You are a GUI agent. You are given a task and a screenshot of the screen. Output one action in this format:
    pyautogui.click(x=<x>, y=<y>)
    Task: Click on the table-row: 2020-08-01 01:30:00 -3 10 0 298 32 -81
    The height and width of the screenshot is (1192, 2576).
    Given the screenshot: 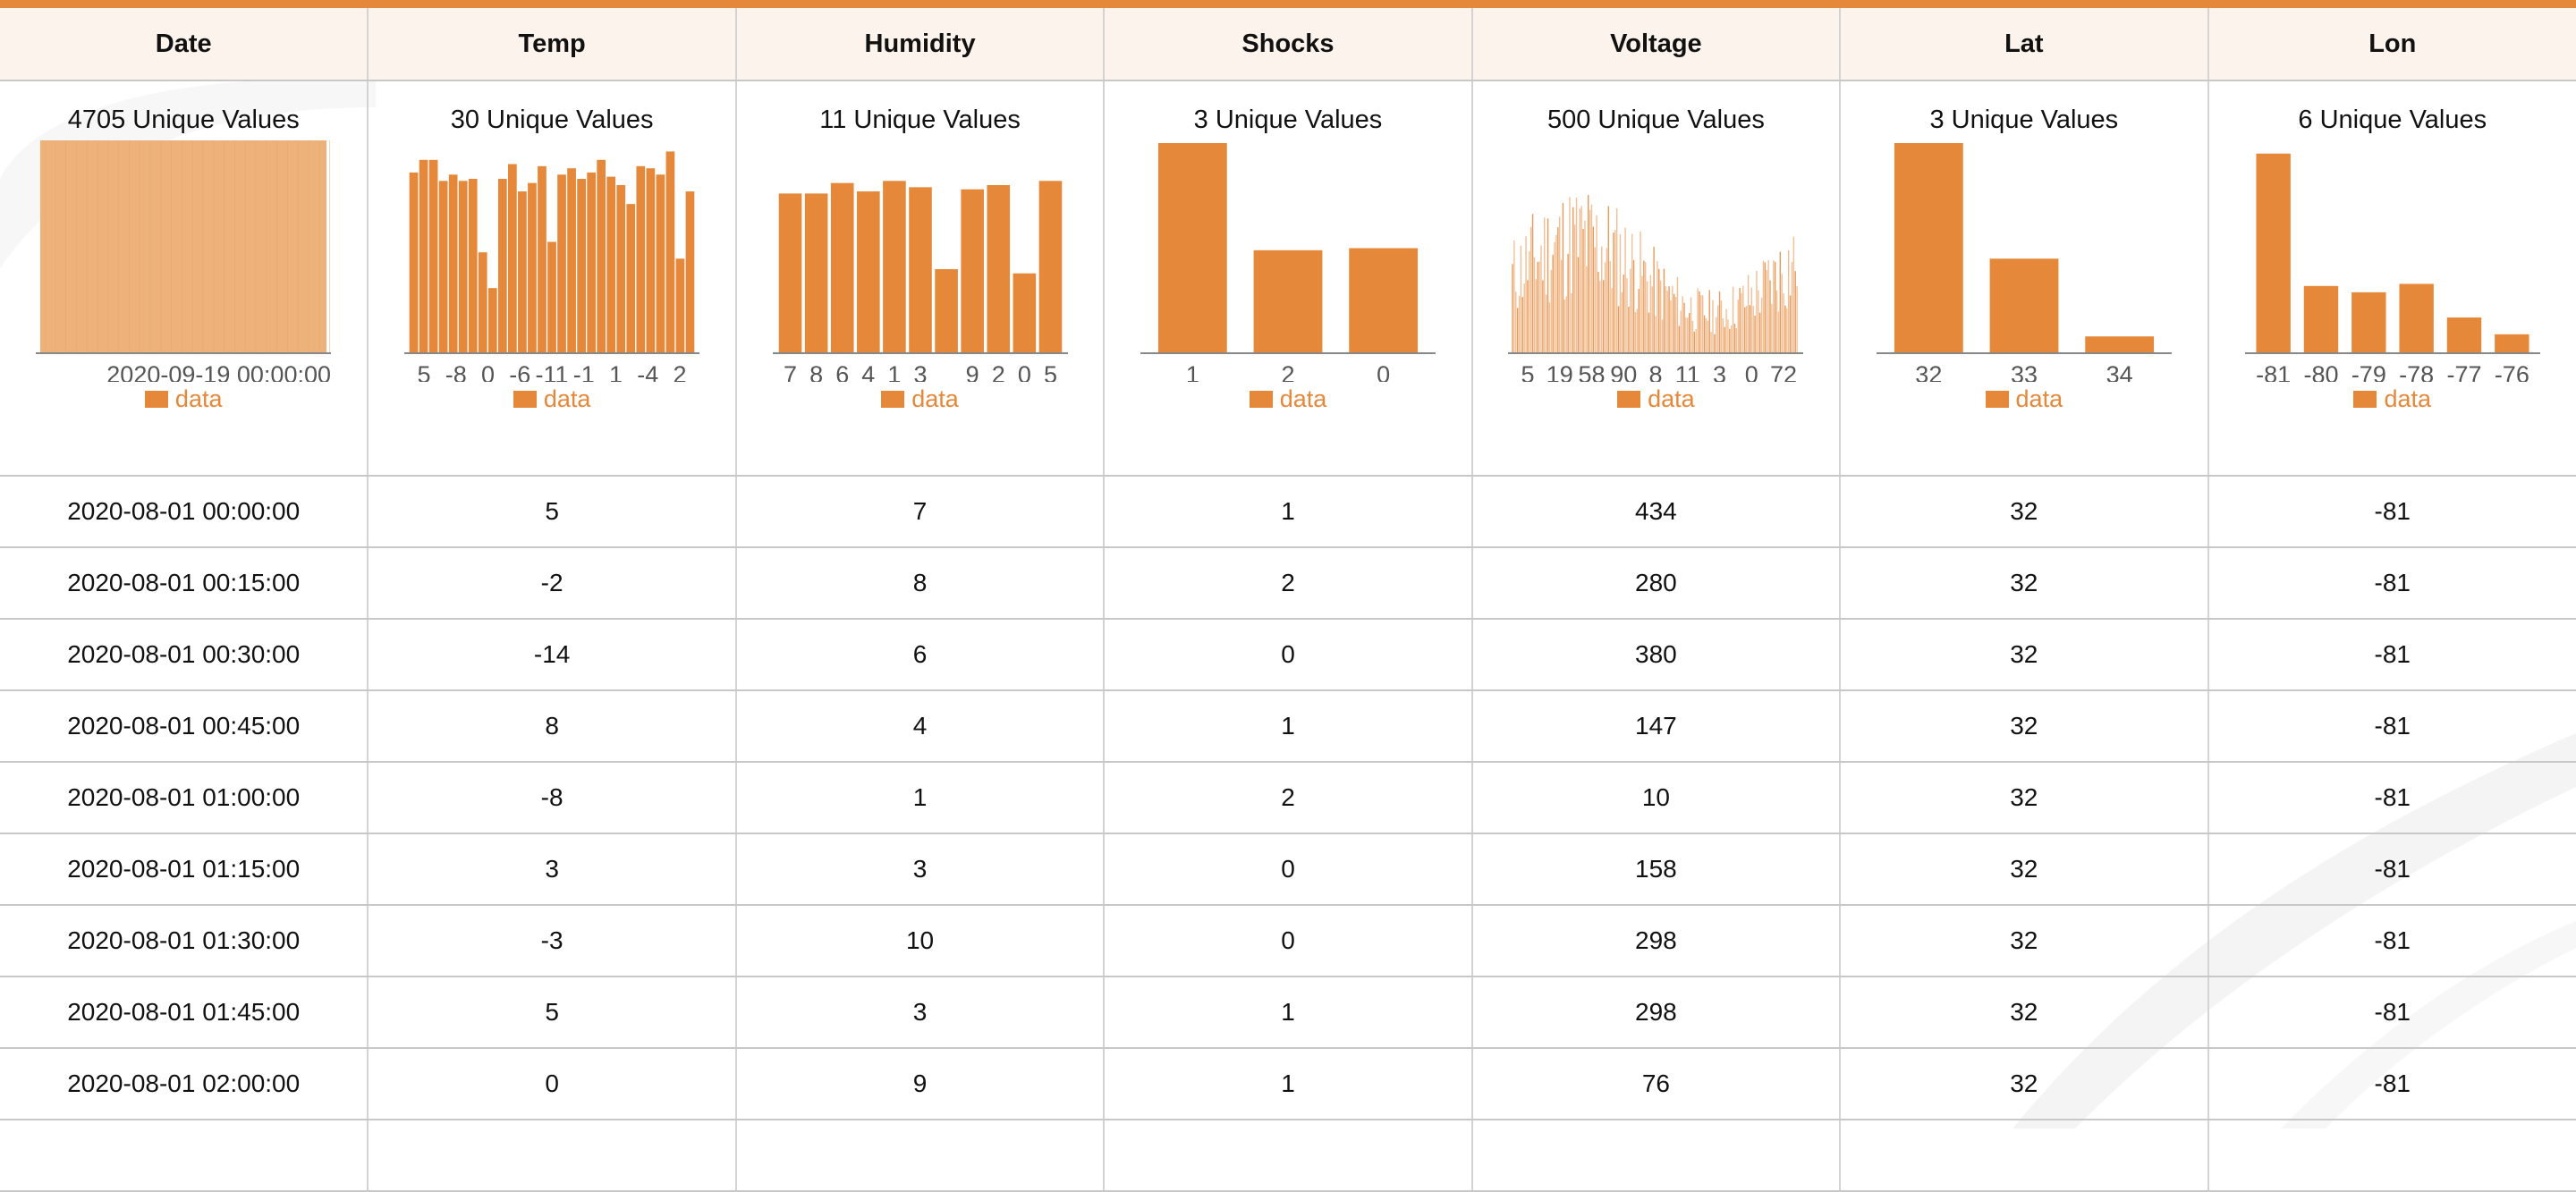 What is the action you would take?
    pyautogui.click(x=1288, y=941)
    